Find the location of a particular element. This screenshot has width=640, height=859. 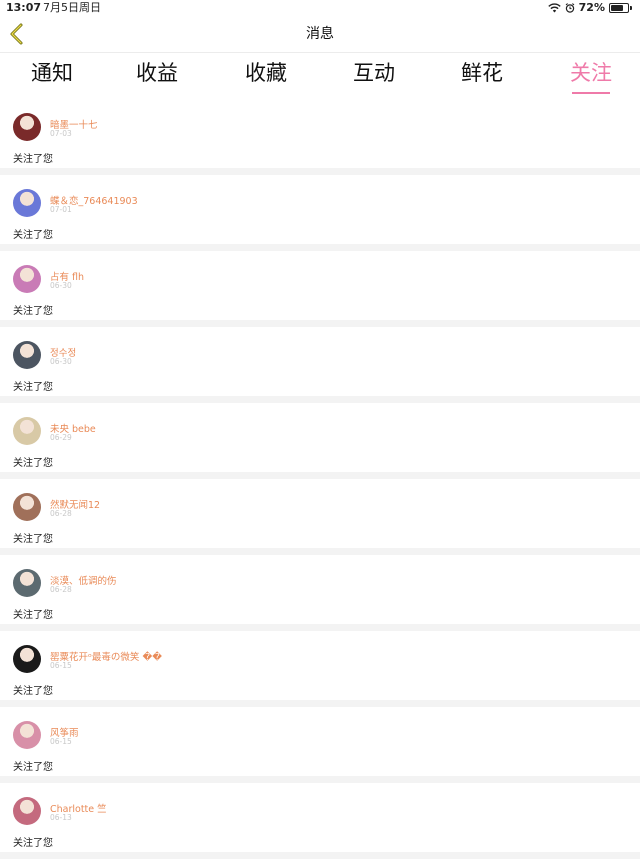

status-right: 72% is located at coordinates (589, 8).